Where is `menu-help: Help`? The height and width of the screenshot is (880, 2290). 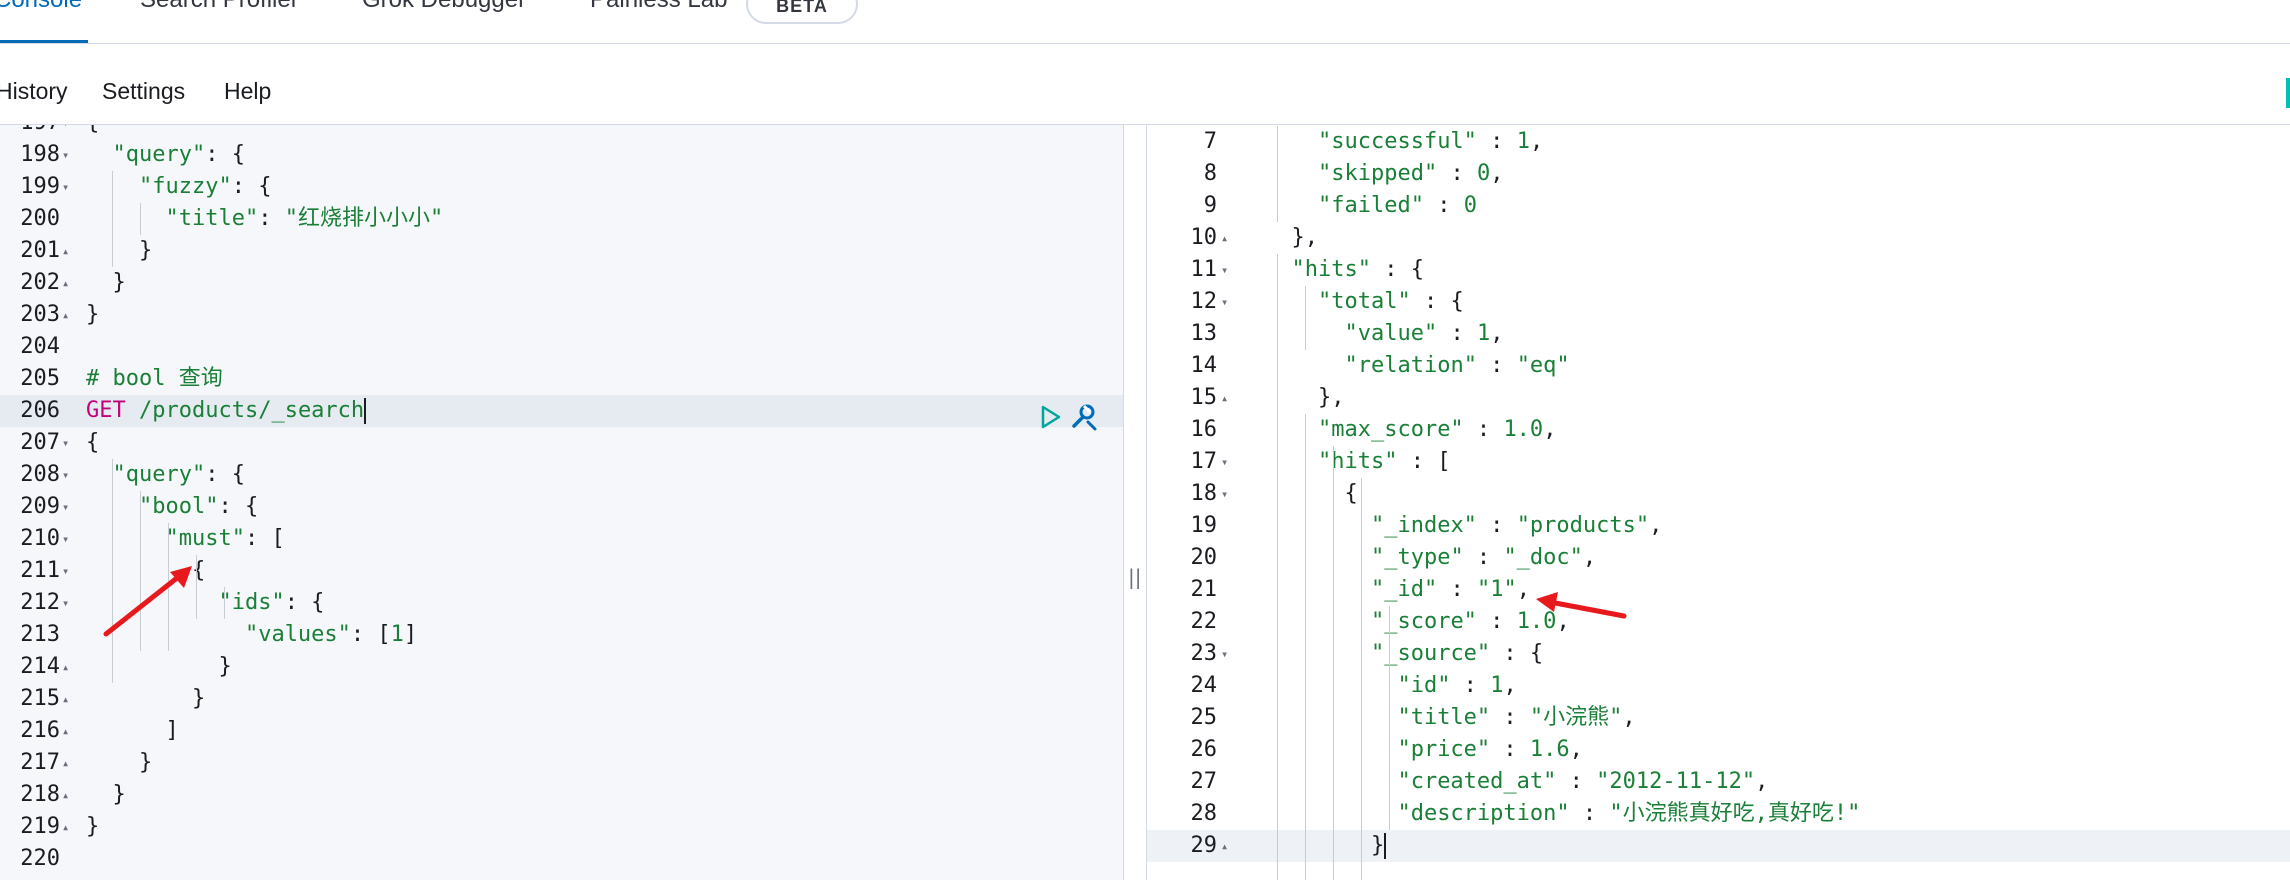
menu-help: Help is located at coordinates (247, 91).